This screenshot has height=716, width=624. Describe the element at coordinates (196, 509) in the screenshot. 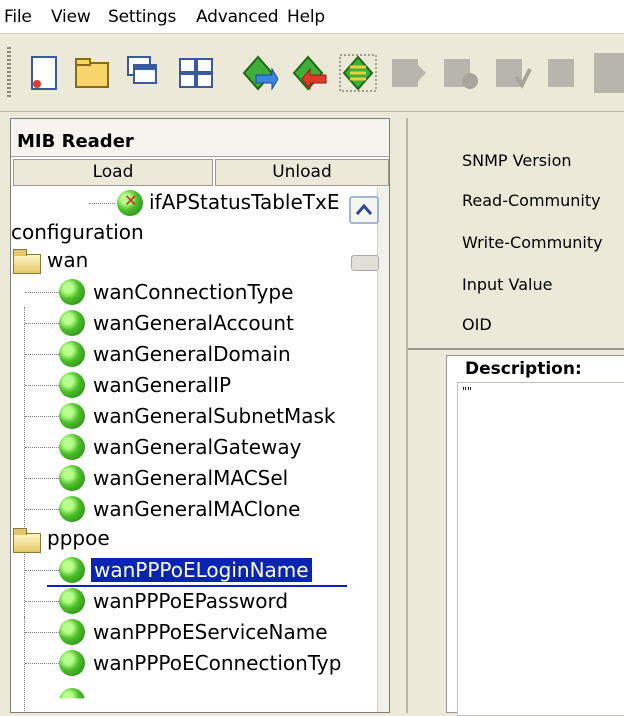

I see `tree-leaf: wanGeneralMAClone` at that location.